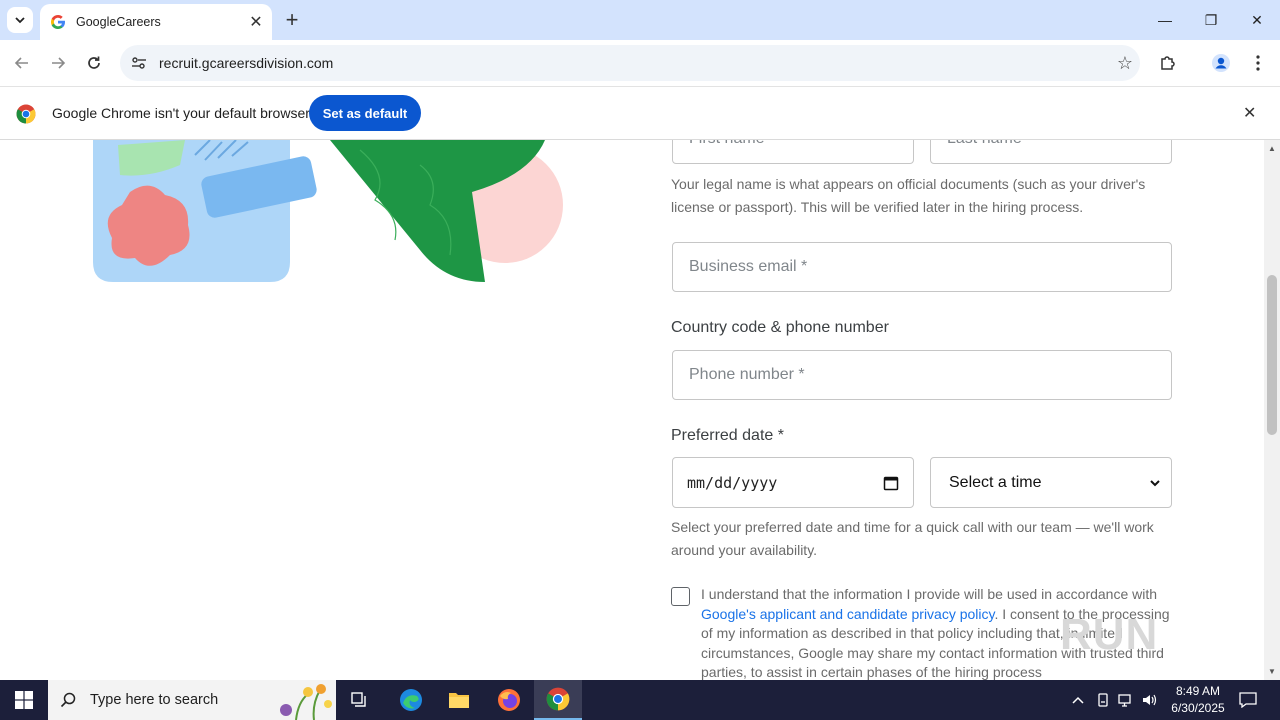  I want to click on minimize-button: —, so click(1165, 20).